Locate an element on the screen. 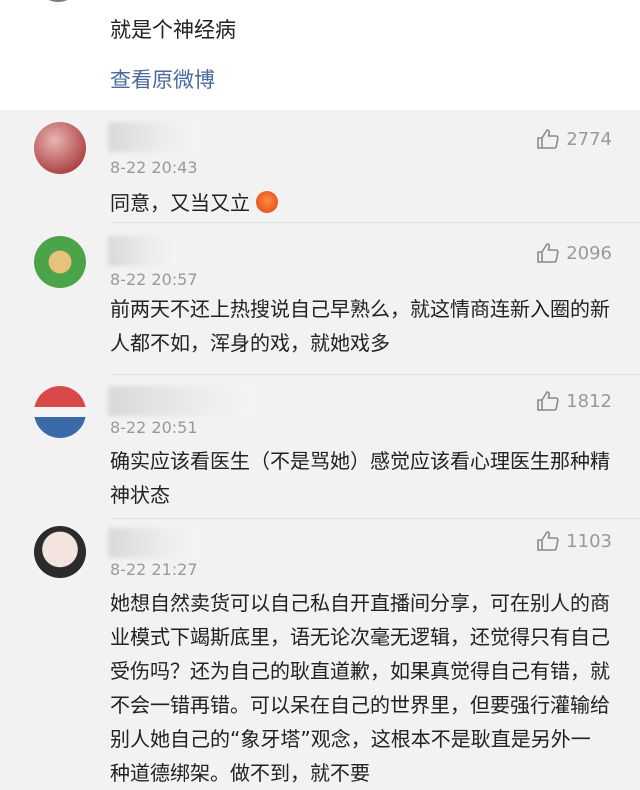 The image size is (640, 790). like-count: 1103 is located at coordinates (589, 541).